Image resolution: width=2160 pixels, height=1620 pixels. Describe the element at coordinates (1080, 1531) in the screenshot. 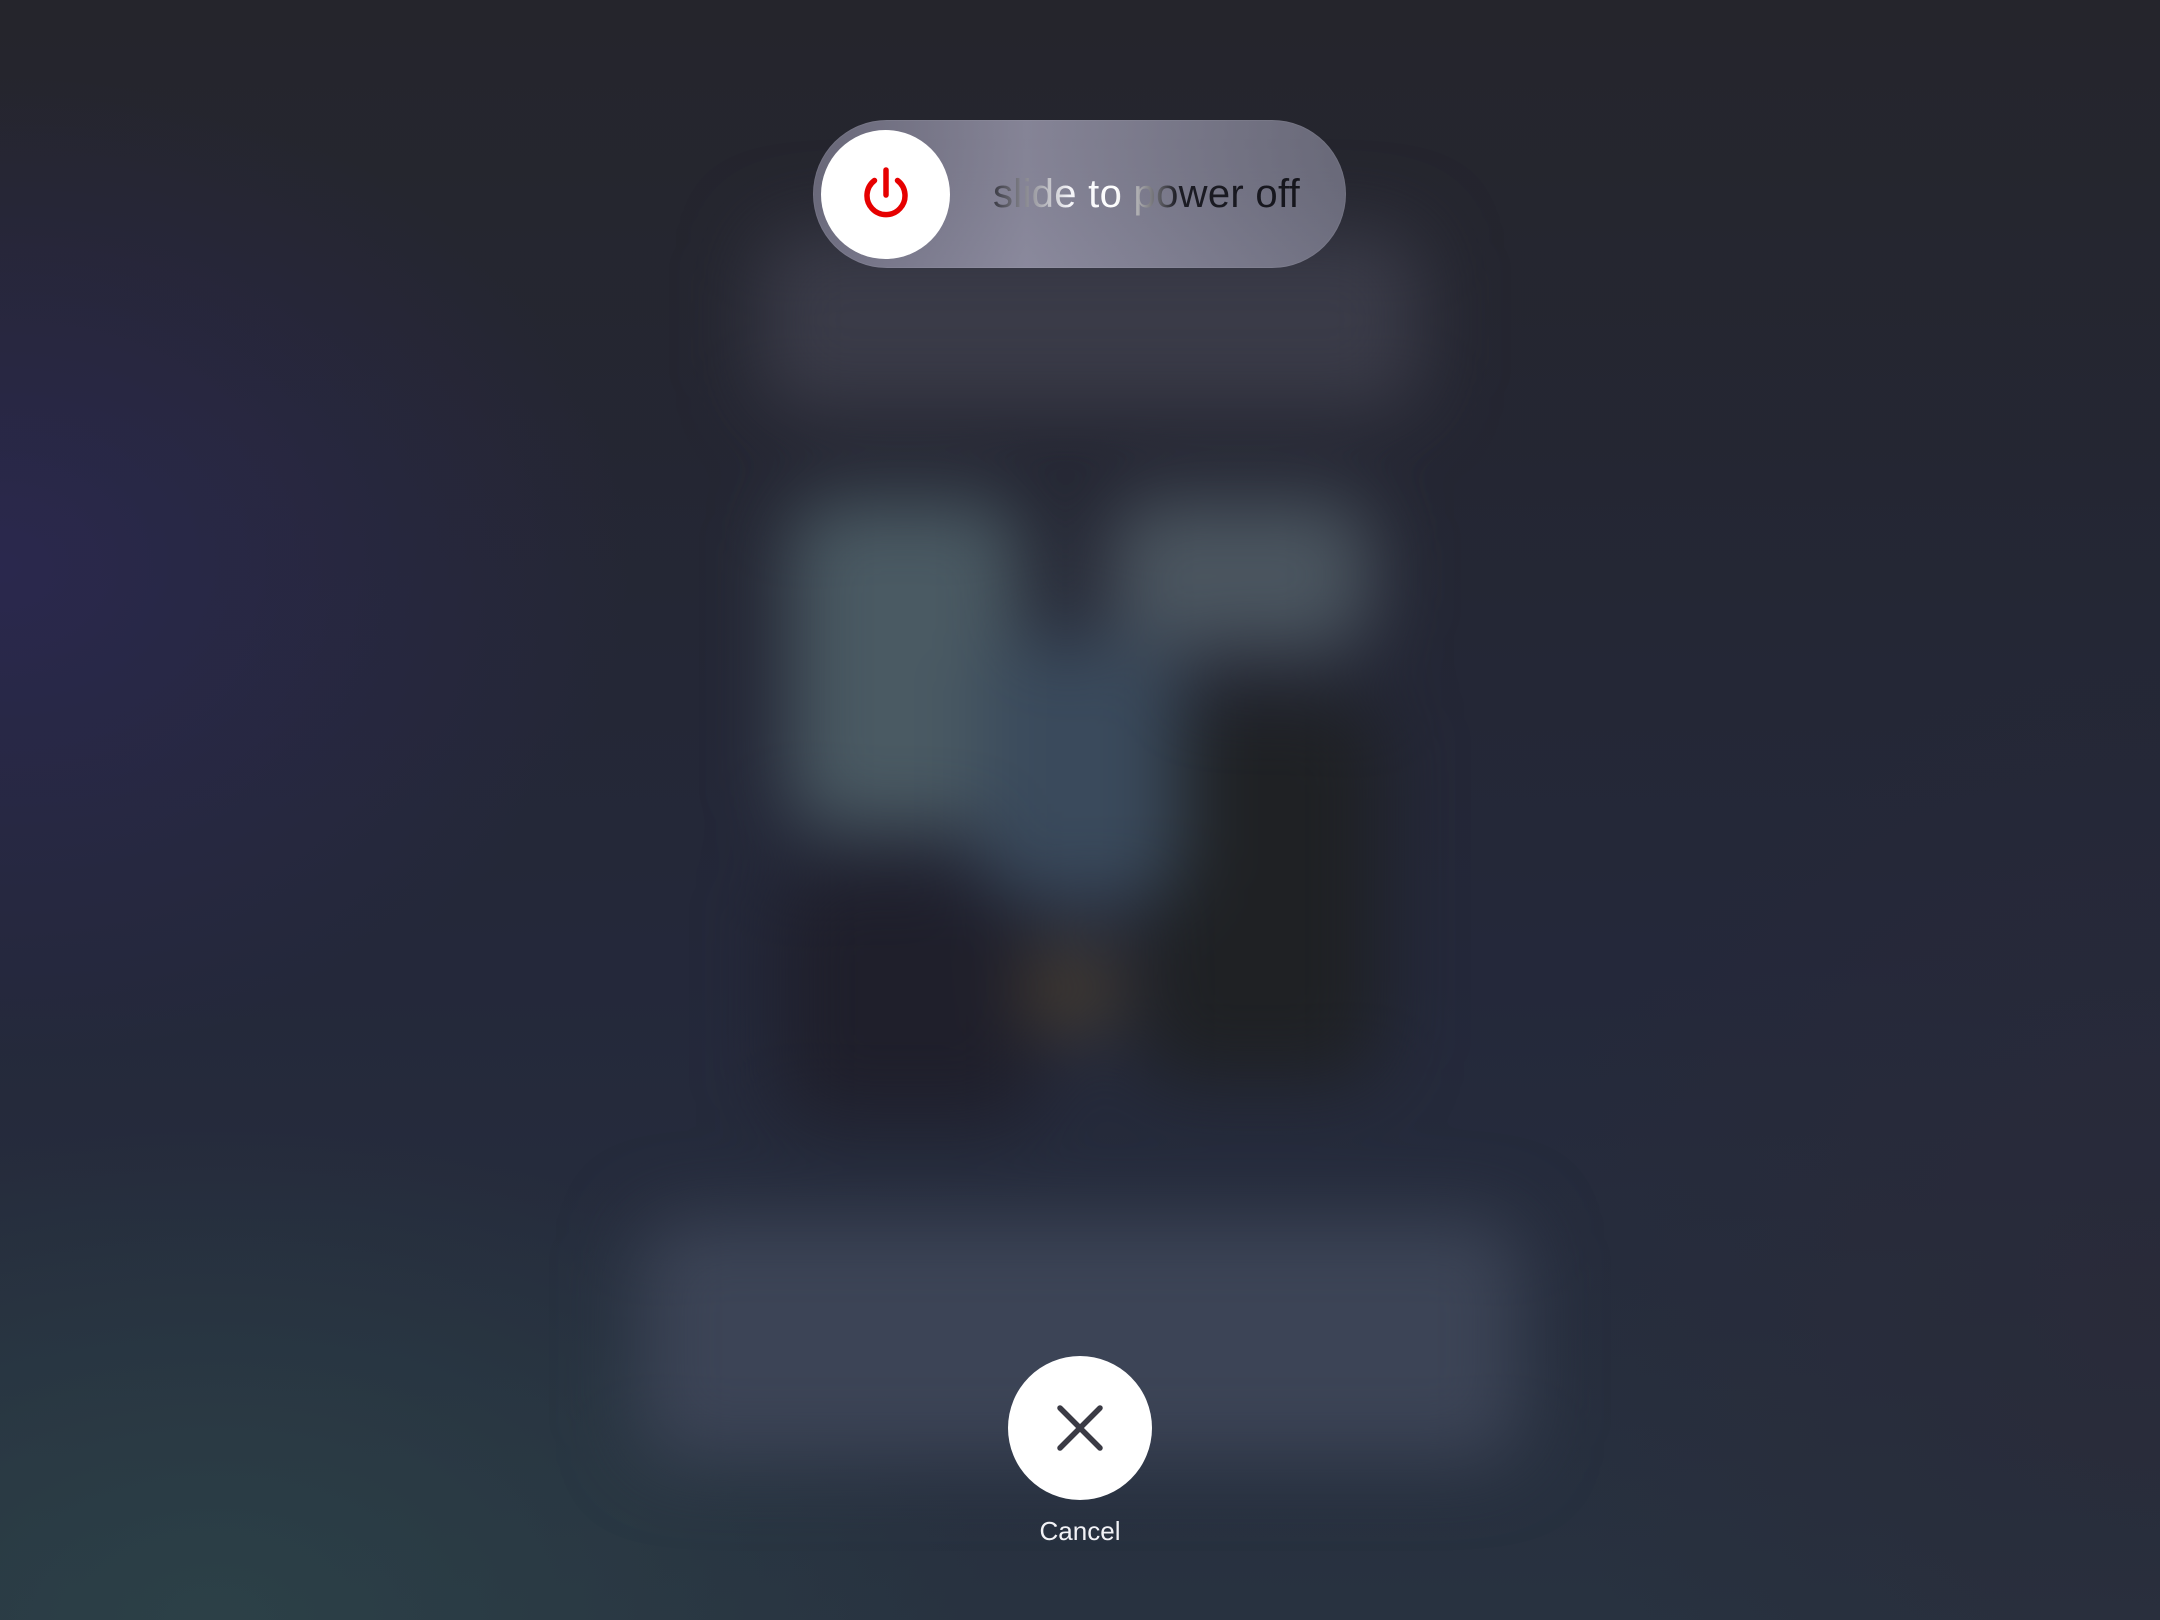

I see `cancel-label: Cancel` at that location.